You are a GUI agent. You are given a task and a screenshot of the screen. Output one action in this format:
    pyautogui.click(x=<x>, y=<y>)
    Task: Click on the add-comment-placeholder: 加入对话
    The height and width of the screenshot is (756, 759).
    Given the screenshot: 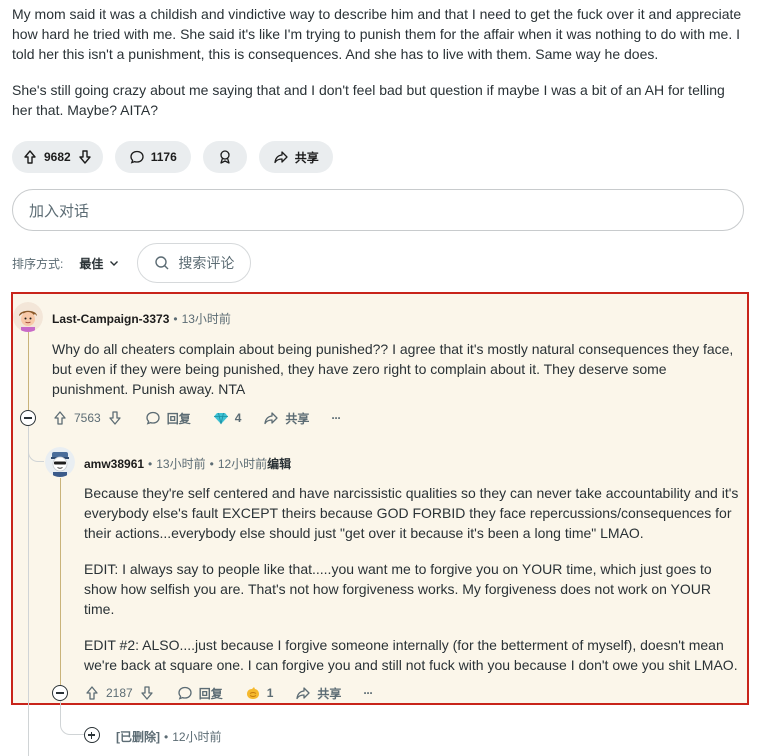 What is the action you would take?
    pyautogui.click(x=59, y=211)
    